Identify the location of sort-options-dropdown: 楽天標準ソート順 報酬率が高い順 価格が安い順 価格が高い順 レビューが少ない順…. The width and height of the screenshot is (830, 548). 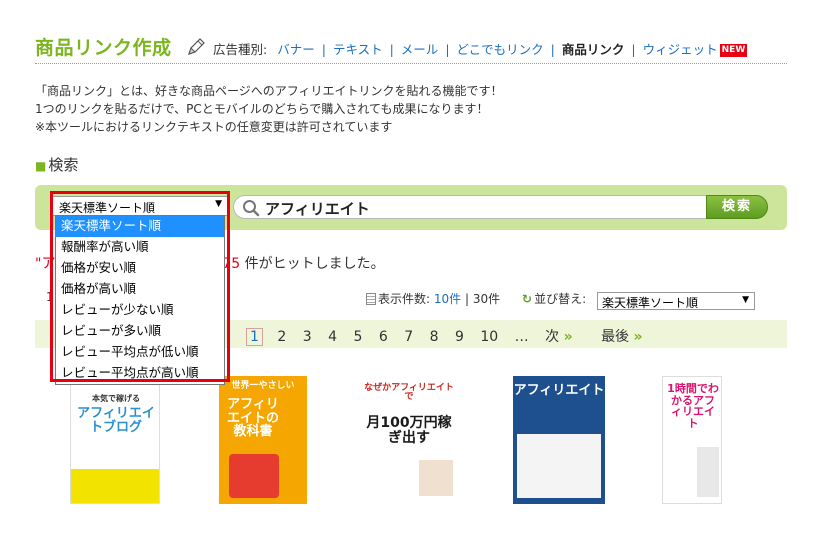
(140, 300).